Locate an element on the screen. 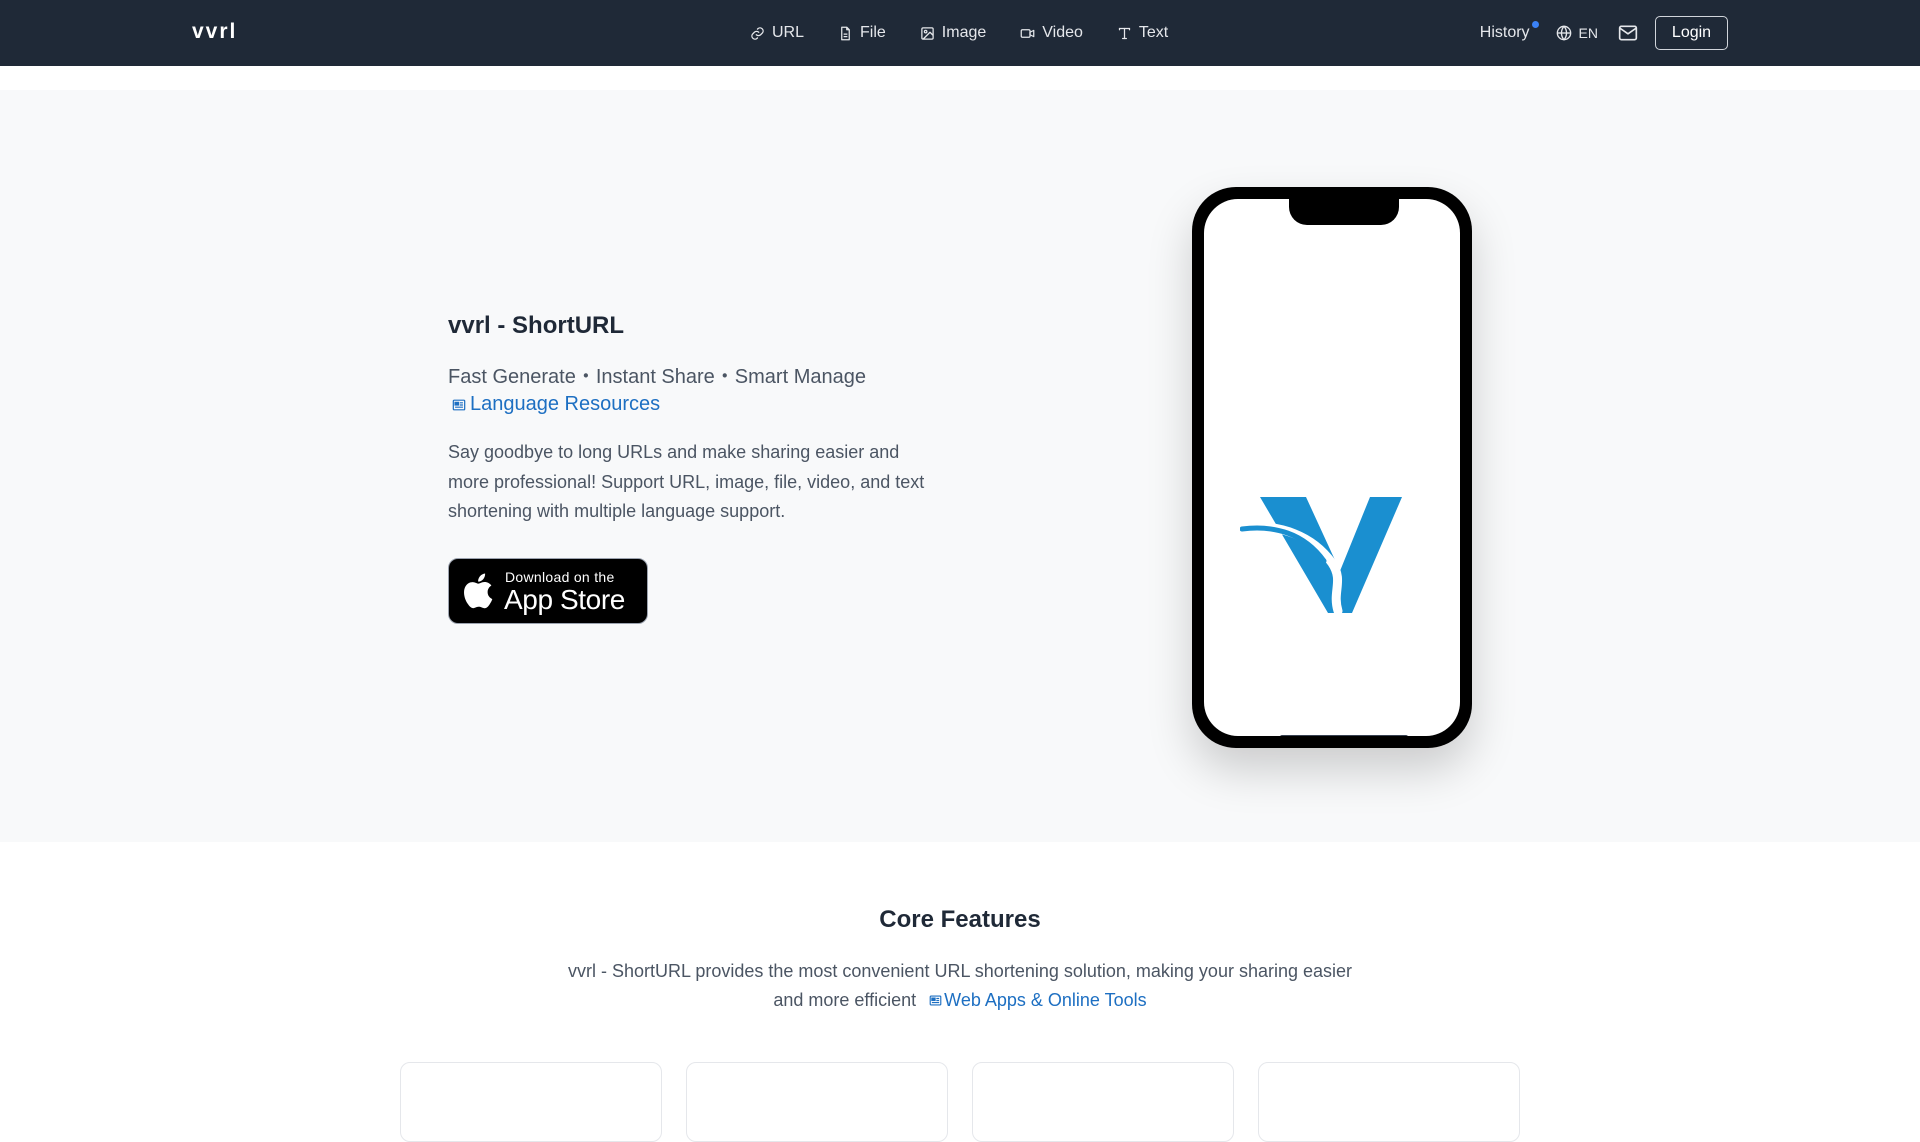 This screenshot has height=1142, width=1920. nav-url-label: URL is located at coordinates (788, 32).